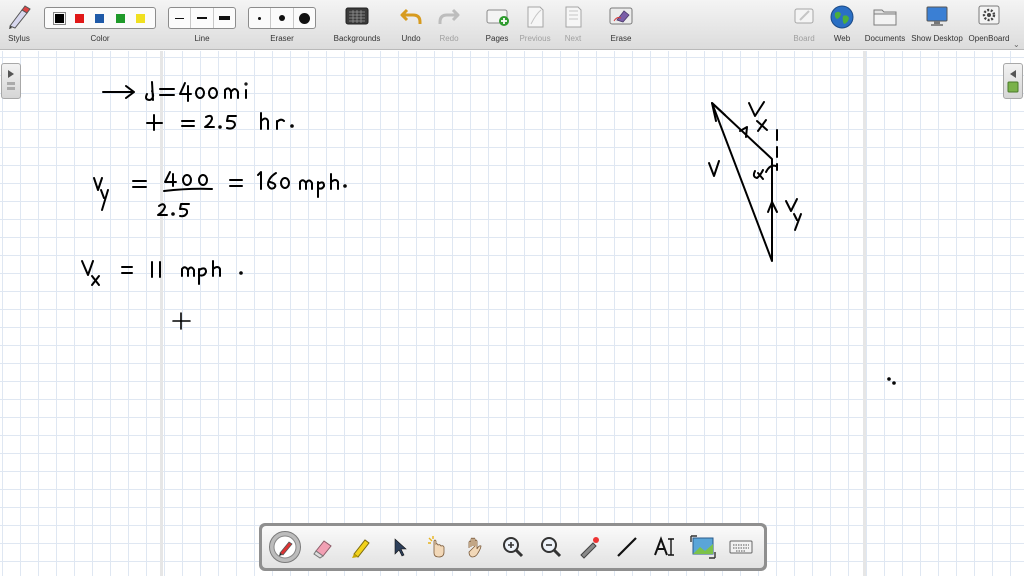  I want to click on pen-icon, so click(285, 547).